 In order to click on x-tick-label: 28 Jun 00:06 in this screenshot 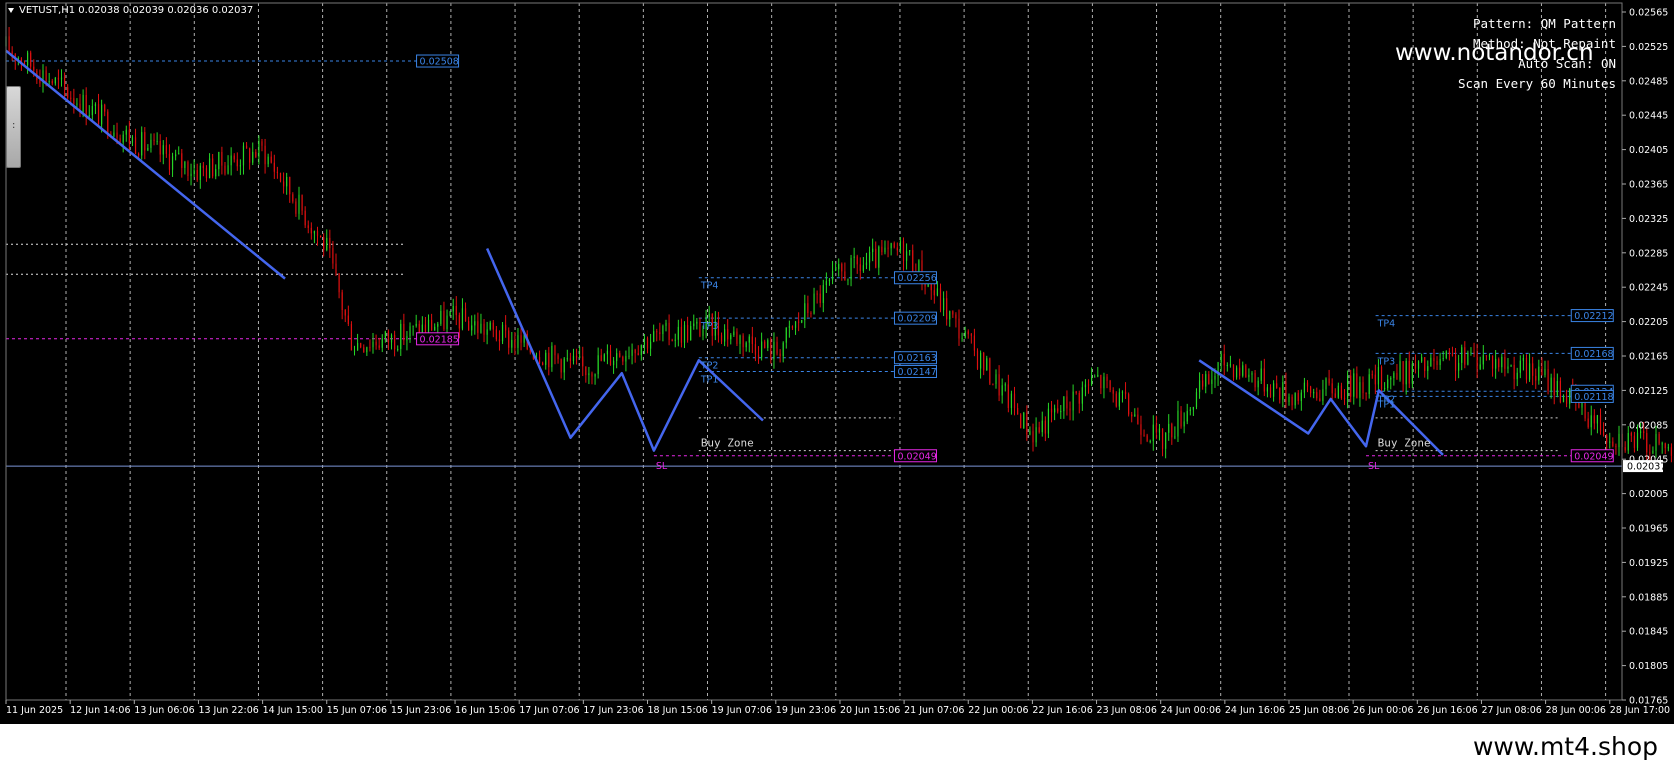, I will do `click(1576, 710)`.